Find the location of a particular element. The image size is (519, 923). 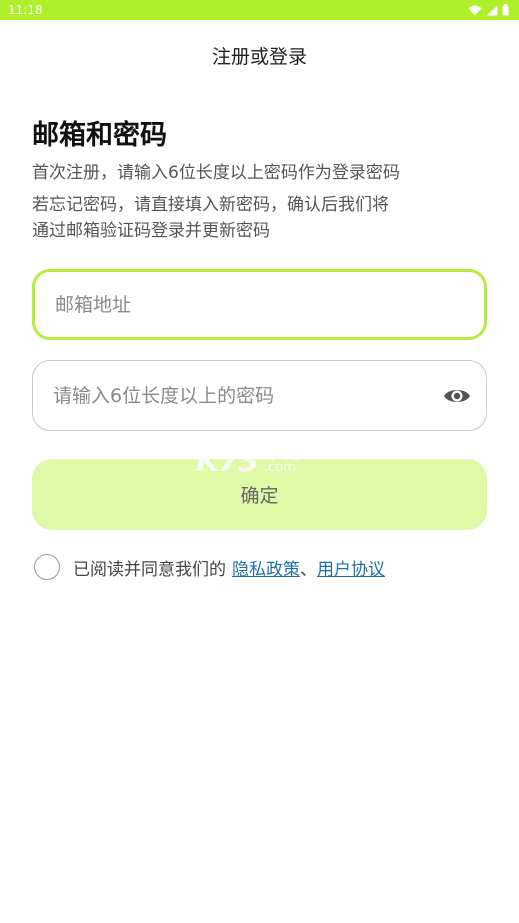

wifi-icon is located at coordinates (475, 10).